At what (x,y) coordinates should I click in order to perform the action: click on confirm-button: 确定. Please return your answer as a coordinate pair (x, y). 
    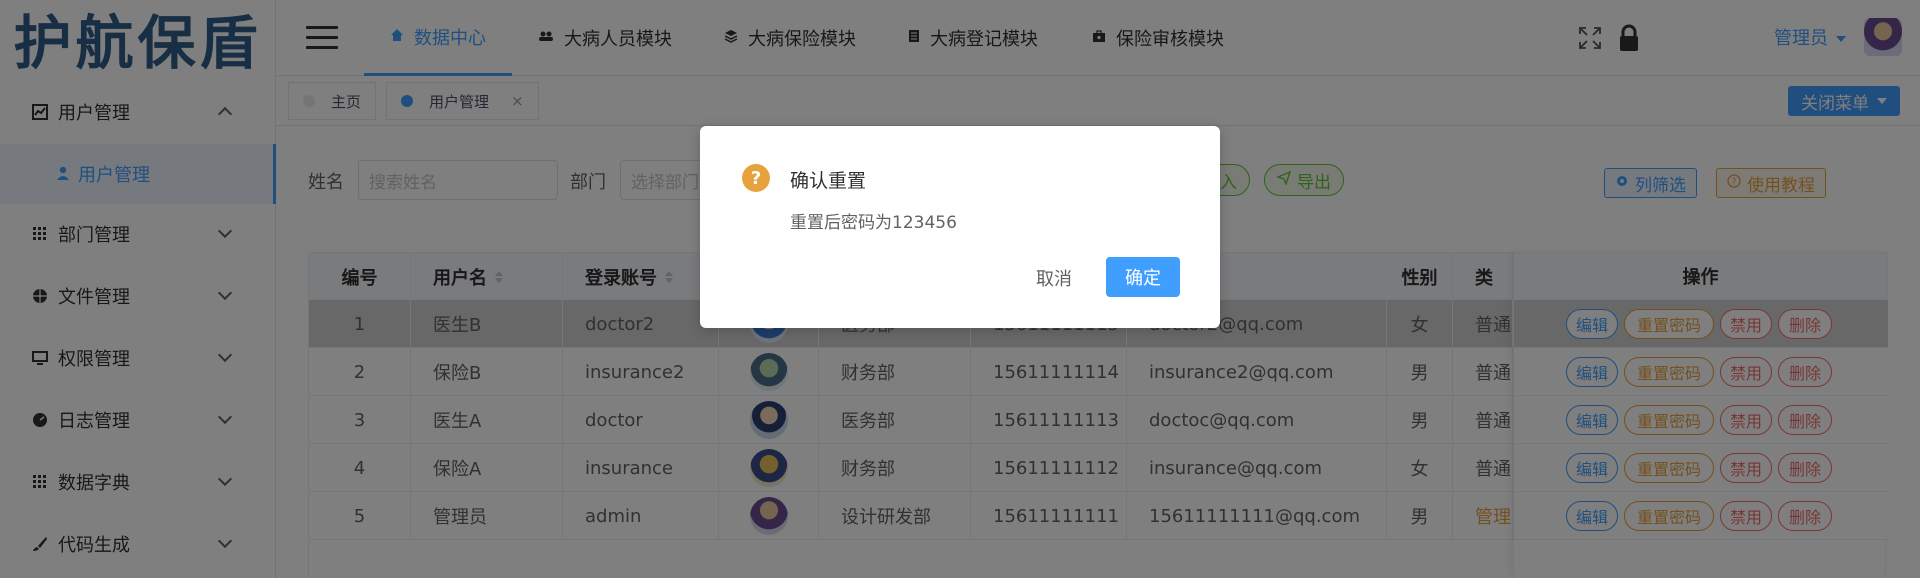
    Looking at the image, I should click on (1143, 277).